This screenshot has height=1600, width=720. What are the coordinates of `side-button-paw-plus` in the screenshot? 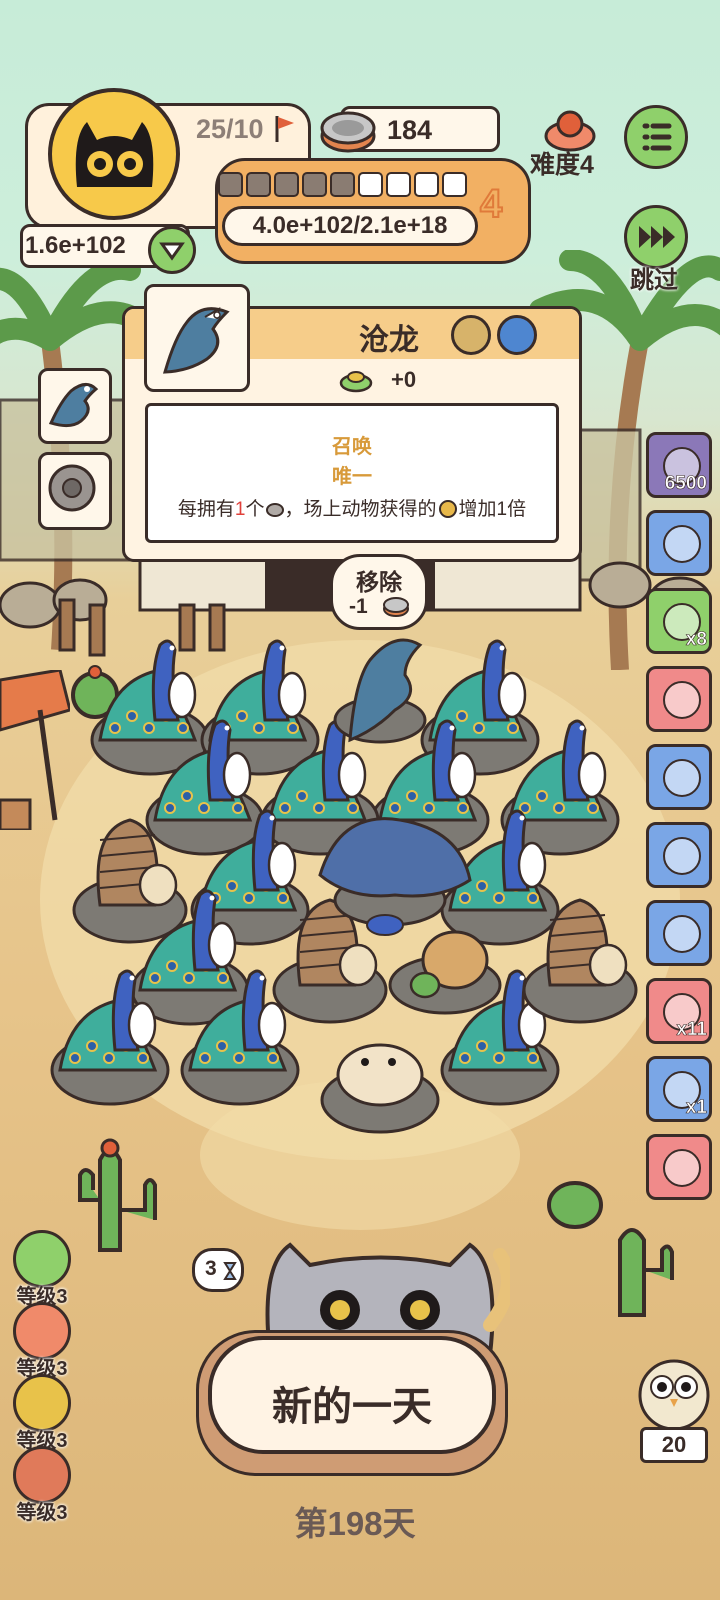 It's located at (679, 699).